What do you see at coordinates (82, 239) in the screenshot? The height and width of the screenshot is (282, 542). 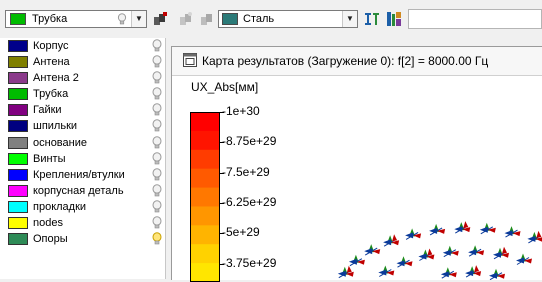 I see `layer-row: Опоры` at bounding box center [82, 239].